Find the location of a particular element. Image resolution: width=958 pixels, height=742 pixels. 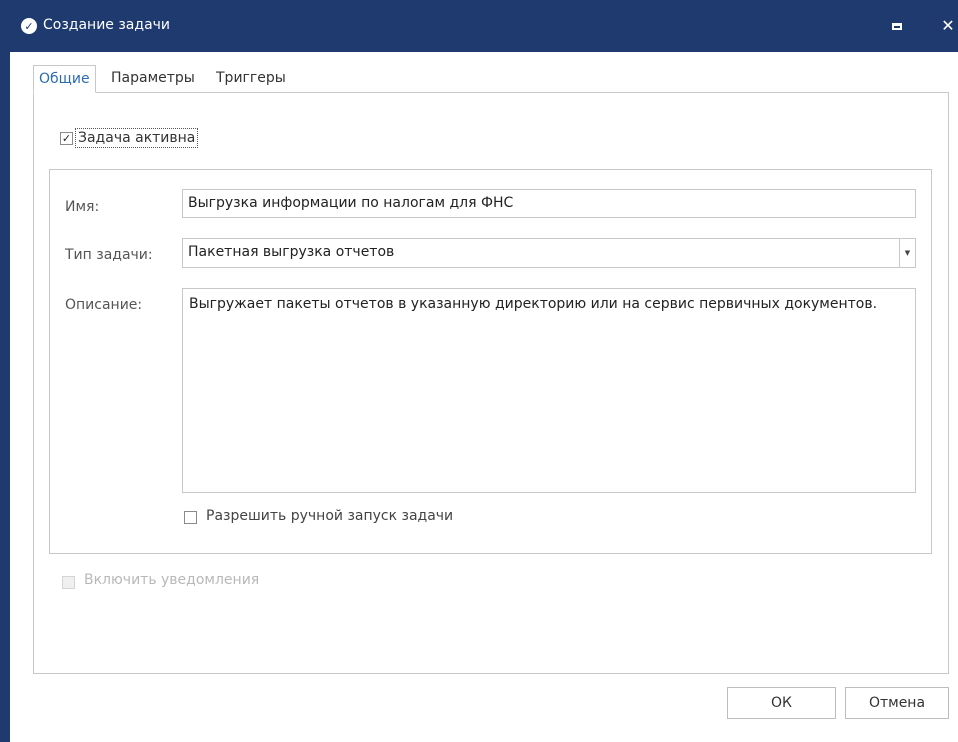

close-button: ✕ is located at coordinates (947, 25).